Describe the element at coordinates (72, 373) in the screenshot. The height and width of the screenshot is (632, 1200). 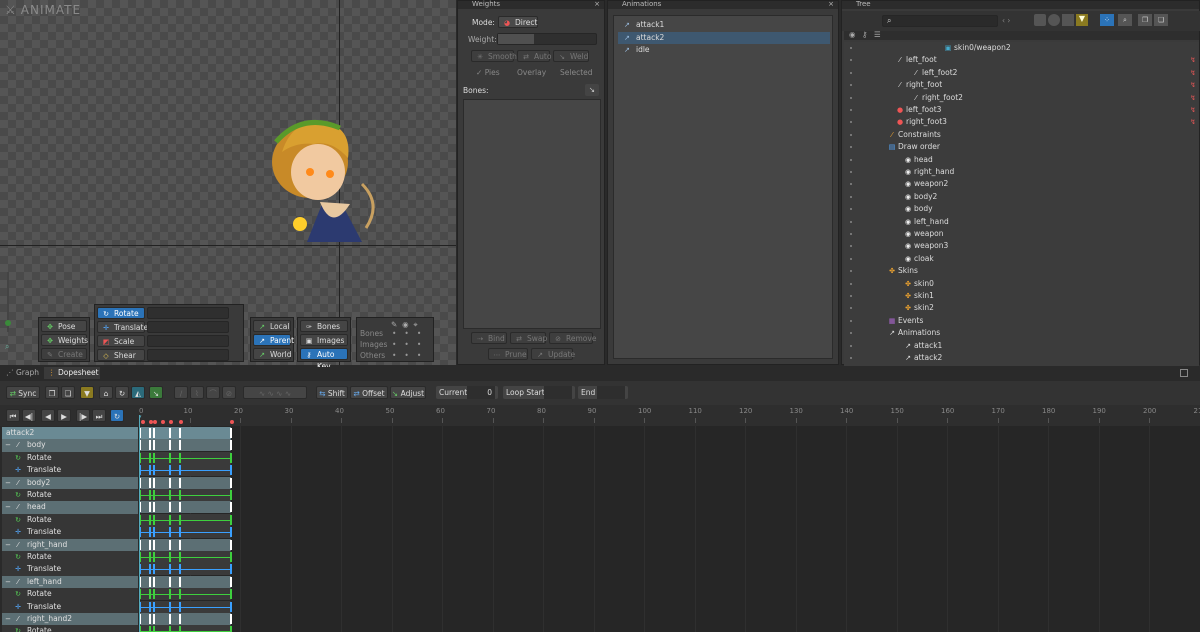
I see `tab-dopesheet: ⋮ Dopesheet` at that location.